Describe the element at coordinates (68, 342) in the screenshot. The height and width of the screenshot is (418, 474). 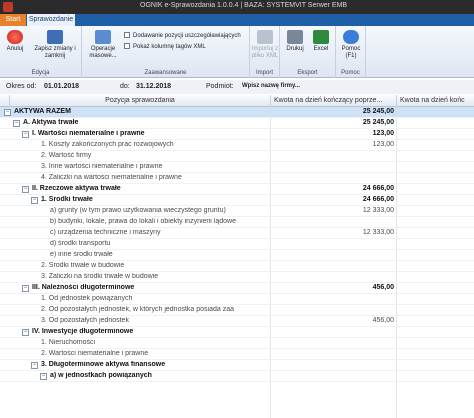
I see `row-label: 1. Nieruchomości` at that location.